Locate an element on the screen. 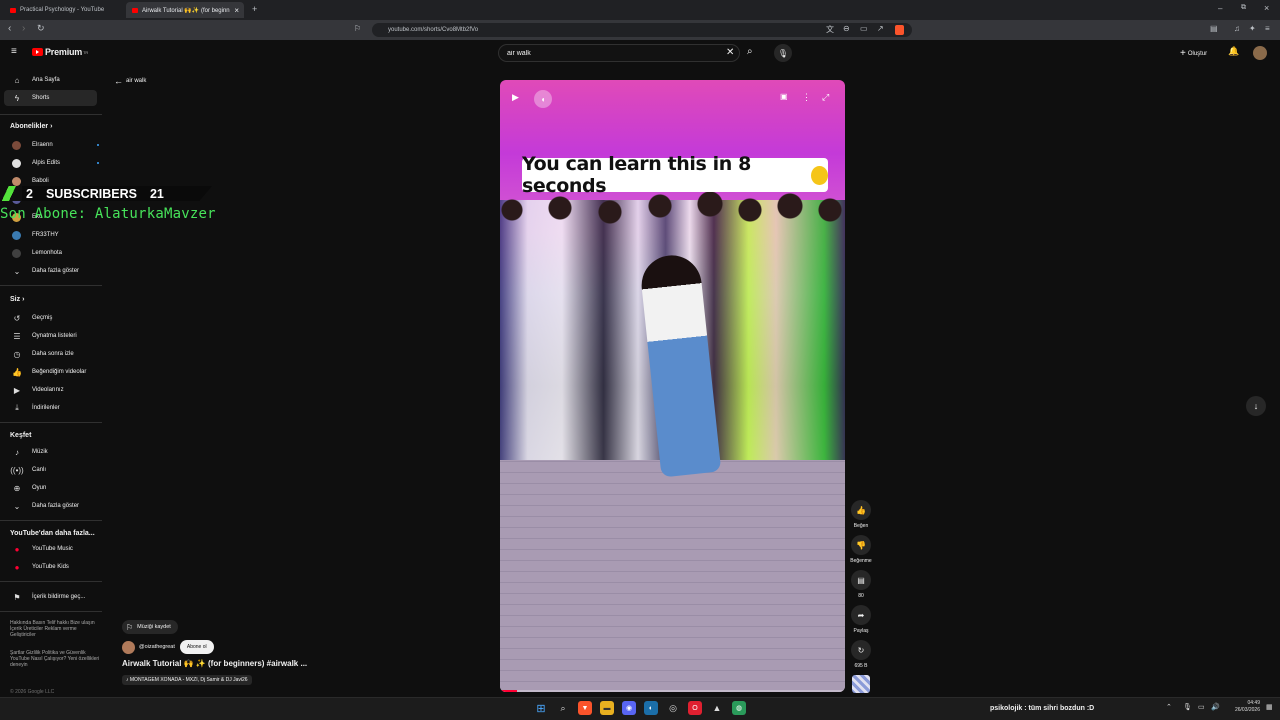 The width and height of the screenshot is (1280, 720). user-avatar is located at coordinates (1260, 53).